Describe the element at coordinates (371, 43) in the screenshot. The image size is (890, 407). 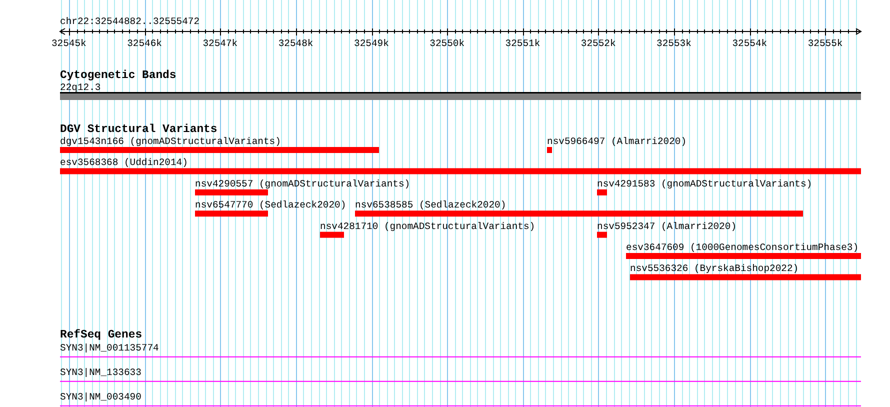
I see `tick-label: 32549k` at that location.